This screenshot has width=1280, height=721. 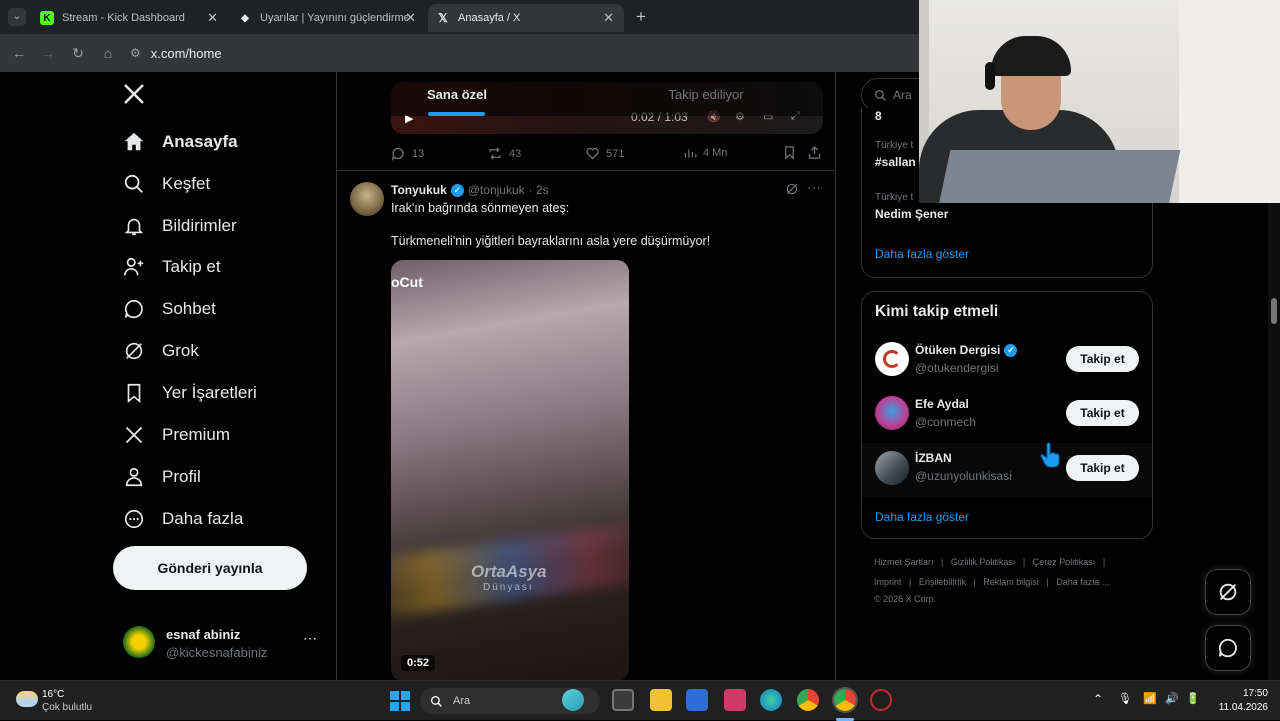 What do you see at coordinates (180, 142) in the screenshot?
I see `nav-home: Anasayfa` at bounding box center [180, 142].